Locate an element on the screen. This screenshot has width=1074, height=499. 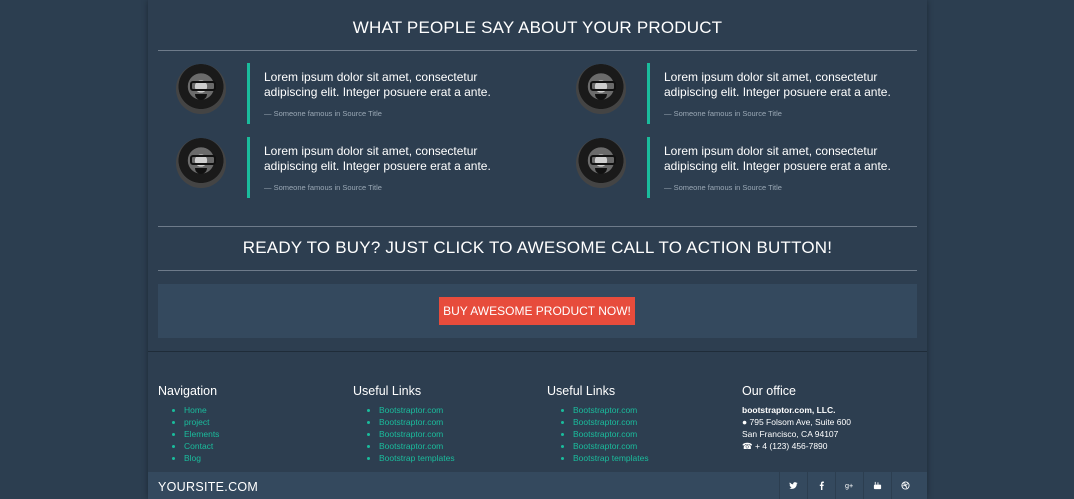
phone-icon: ☎ is located at coordinates (747, 446).